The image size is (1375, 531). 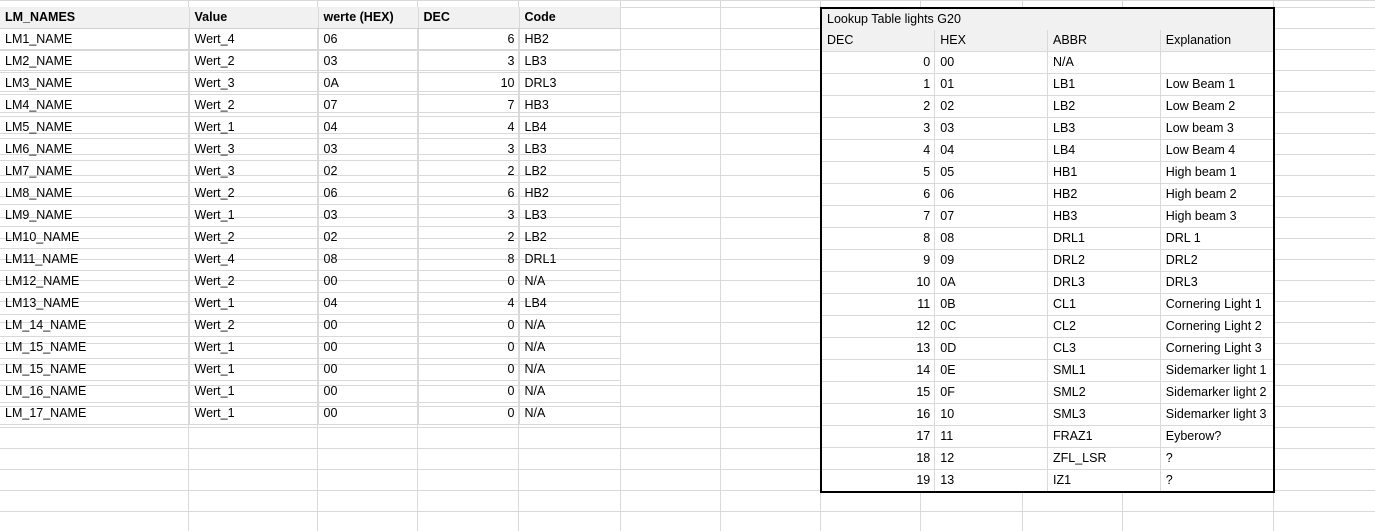 What do you see at coordinates (310, 237) in the screenshot?
I see `table-row: LM10_NAME Wert_2 02 2 LB2` at bounding box center [310, 237].